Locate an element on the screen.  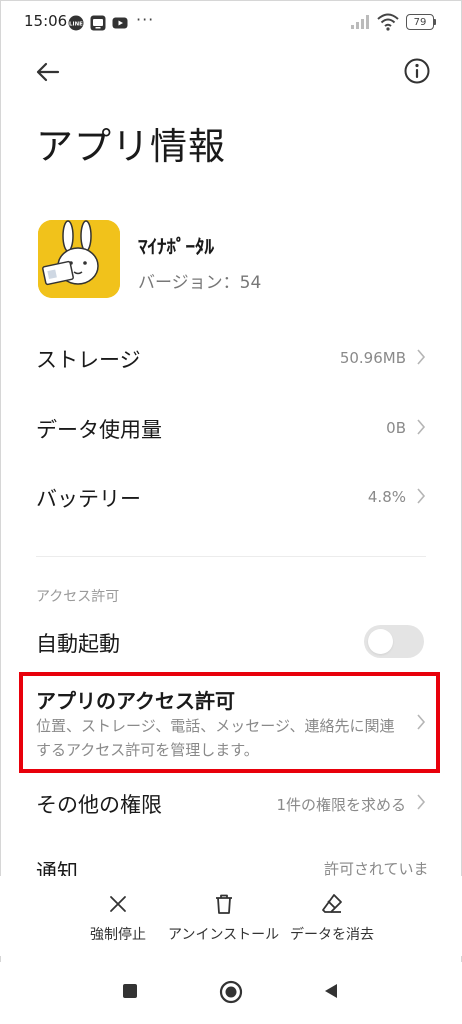
app-permissions-description: 位置、ストレージ、電話、メッセージ、連絡先に関連するアクセス許可を管理します。 is located at coordinates (215, 738).